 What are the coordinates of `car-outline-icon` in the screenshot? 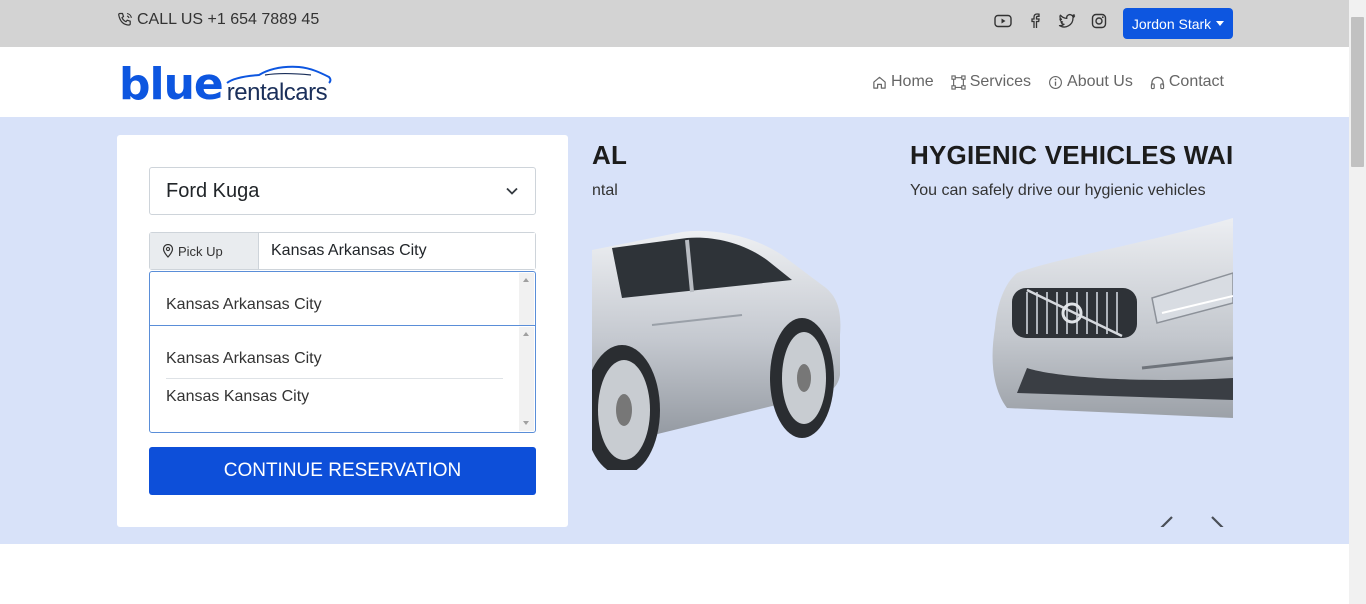 It's located at (279, 74).